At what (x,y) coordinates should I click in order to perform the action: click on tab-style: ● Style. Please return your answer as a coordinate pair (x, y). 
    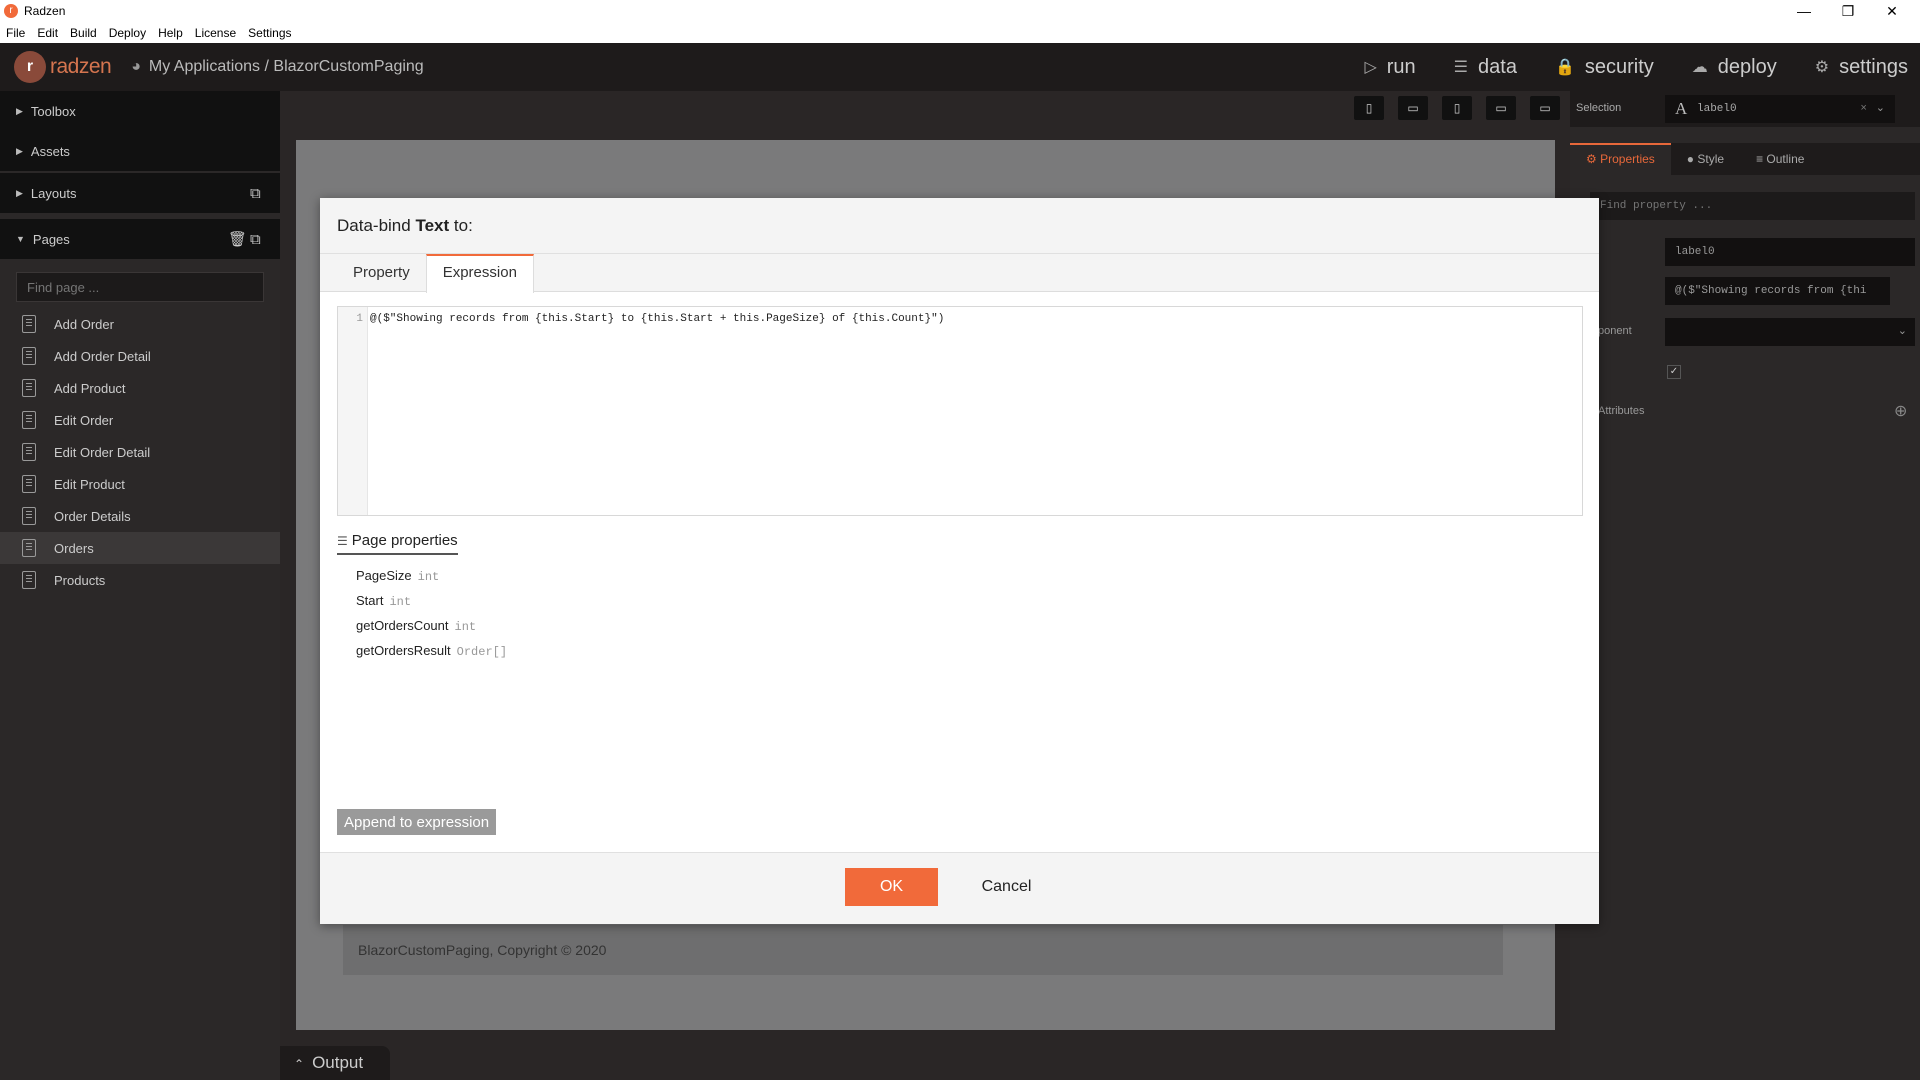
    Looking at the image, I should click on (1705, 159).